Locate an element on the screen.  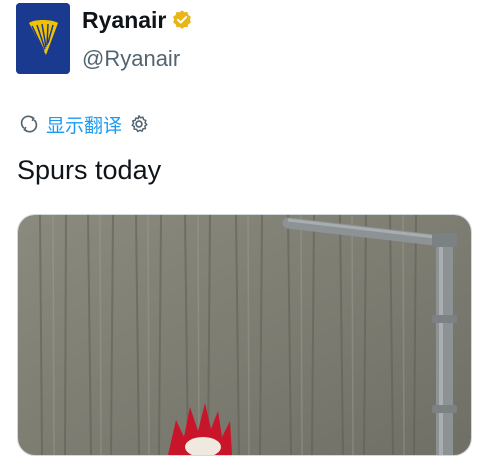
show-translation-link: 显示翻译 is located at coordinates (84, 124).